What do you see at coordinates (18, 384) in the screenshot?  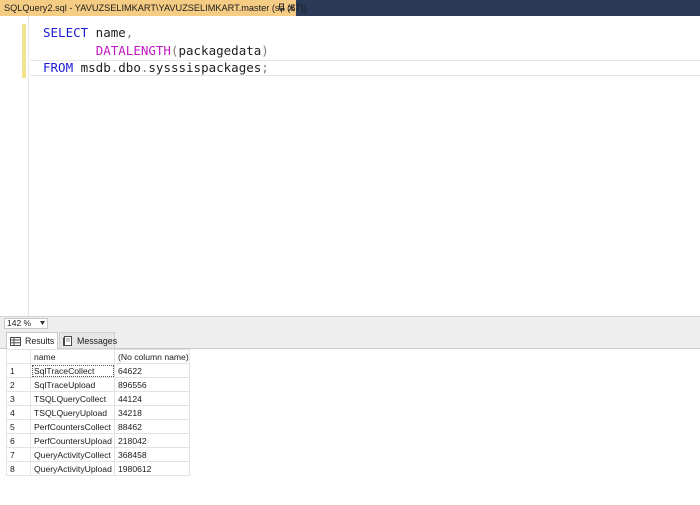 I see `row-number-cell: 2` at bounding box center [18, 384].